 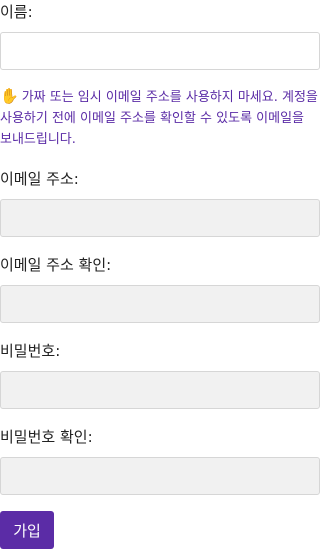 What do you see at coordinates (9, 96) in the screenshot?
I see `raised-hand-icon: ✋` at bounding box center [9, 96].